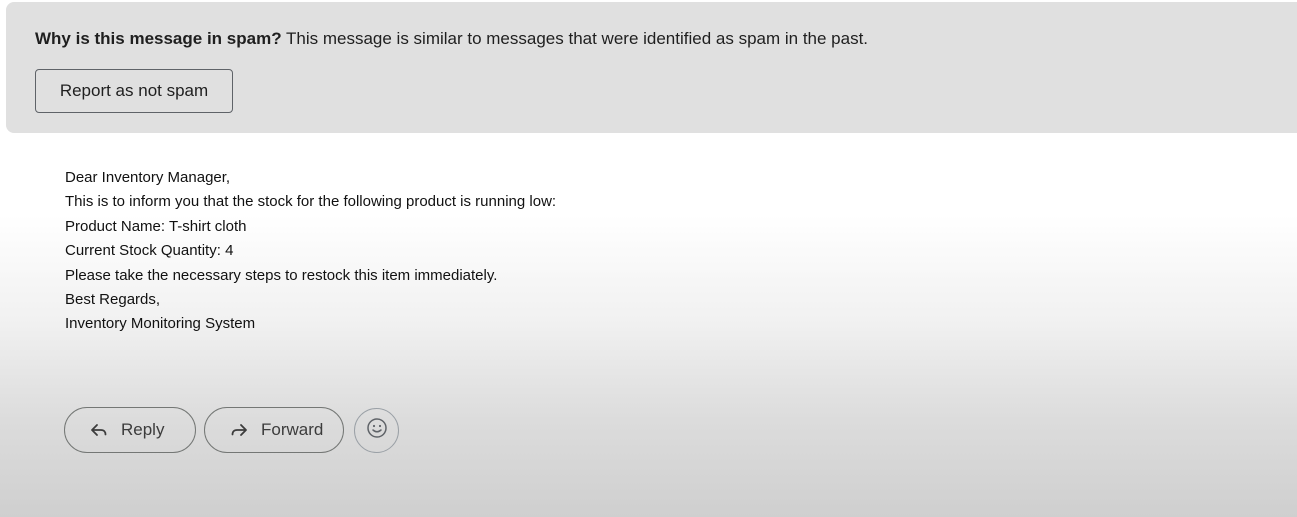 Image resolution: width=1297 pixels, height=517 pixels. Describe the element at coordinates (134, 91) in the screenshot. I see `report-not-spam-button: Report as not spam` at that location.